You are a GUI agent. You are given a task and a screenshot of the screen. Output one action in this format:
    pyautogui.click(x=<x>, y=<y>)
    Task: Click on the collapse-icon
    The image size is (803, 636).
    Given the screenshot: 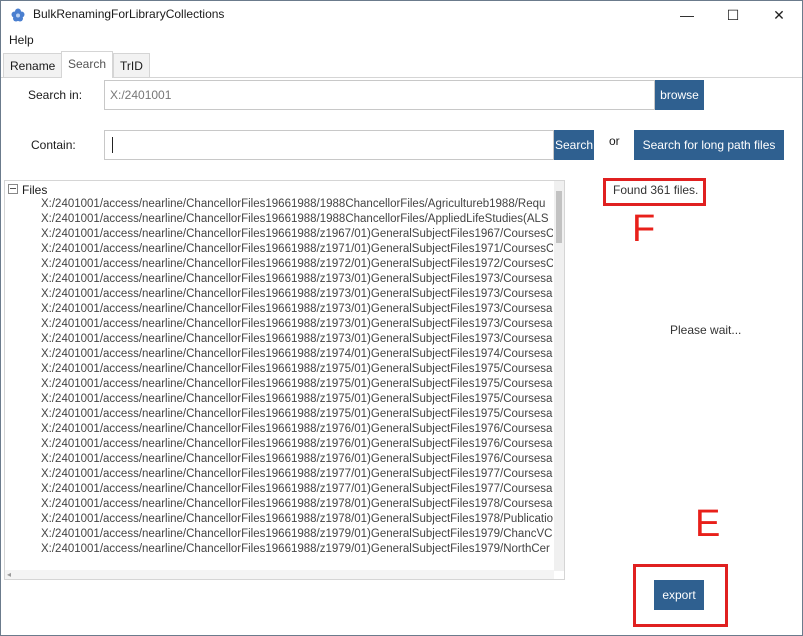 What is the action you would take?
    pyautogui.click(x=13, y=189)
    